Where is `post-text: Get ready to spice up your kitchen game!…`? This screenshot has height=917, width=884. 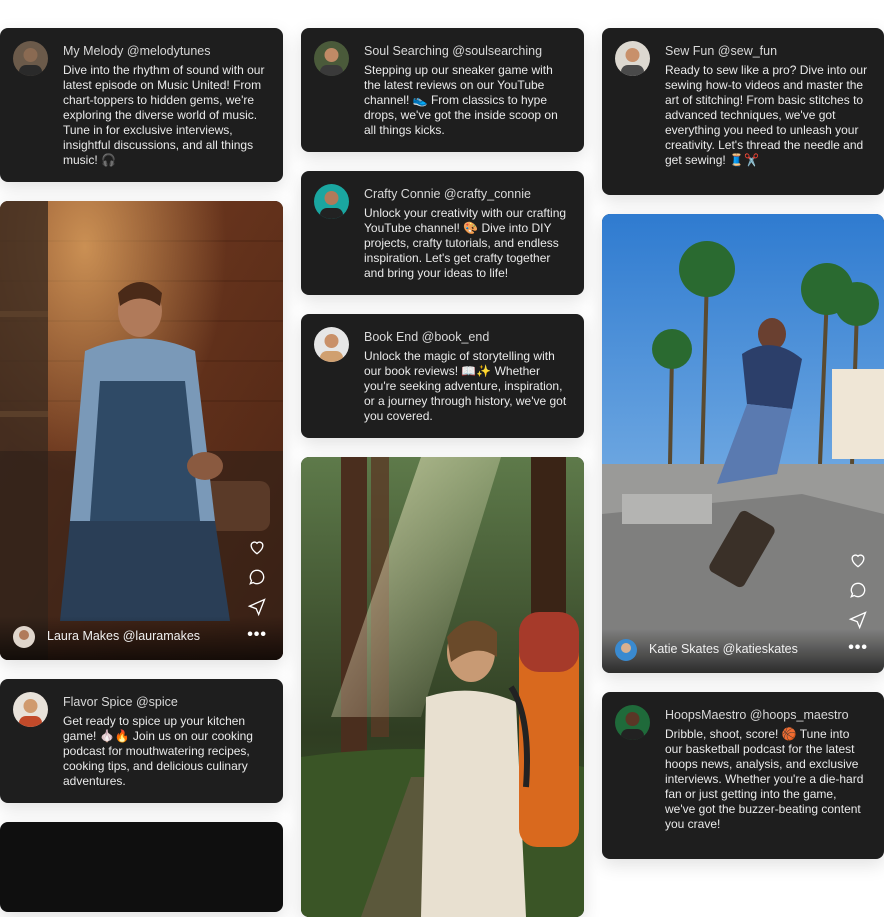
post-text: Get ready to spice up your kitchen game!… is located at coordinates (158, 751).